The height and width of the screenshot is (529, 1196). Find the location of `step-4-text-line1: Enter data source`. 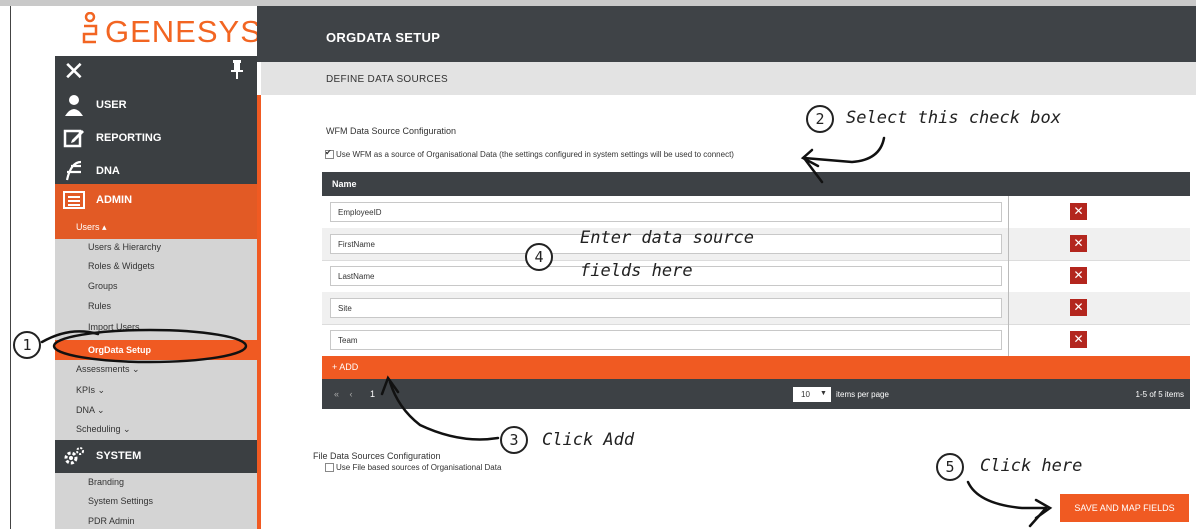

step-4-text-line1: Enter data source is located at coordinates (667, 238).